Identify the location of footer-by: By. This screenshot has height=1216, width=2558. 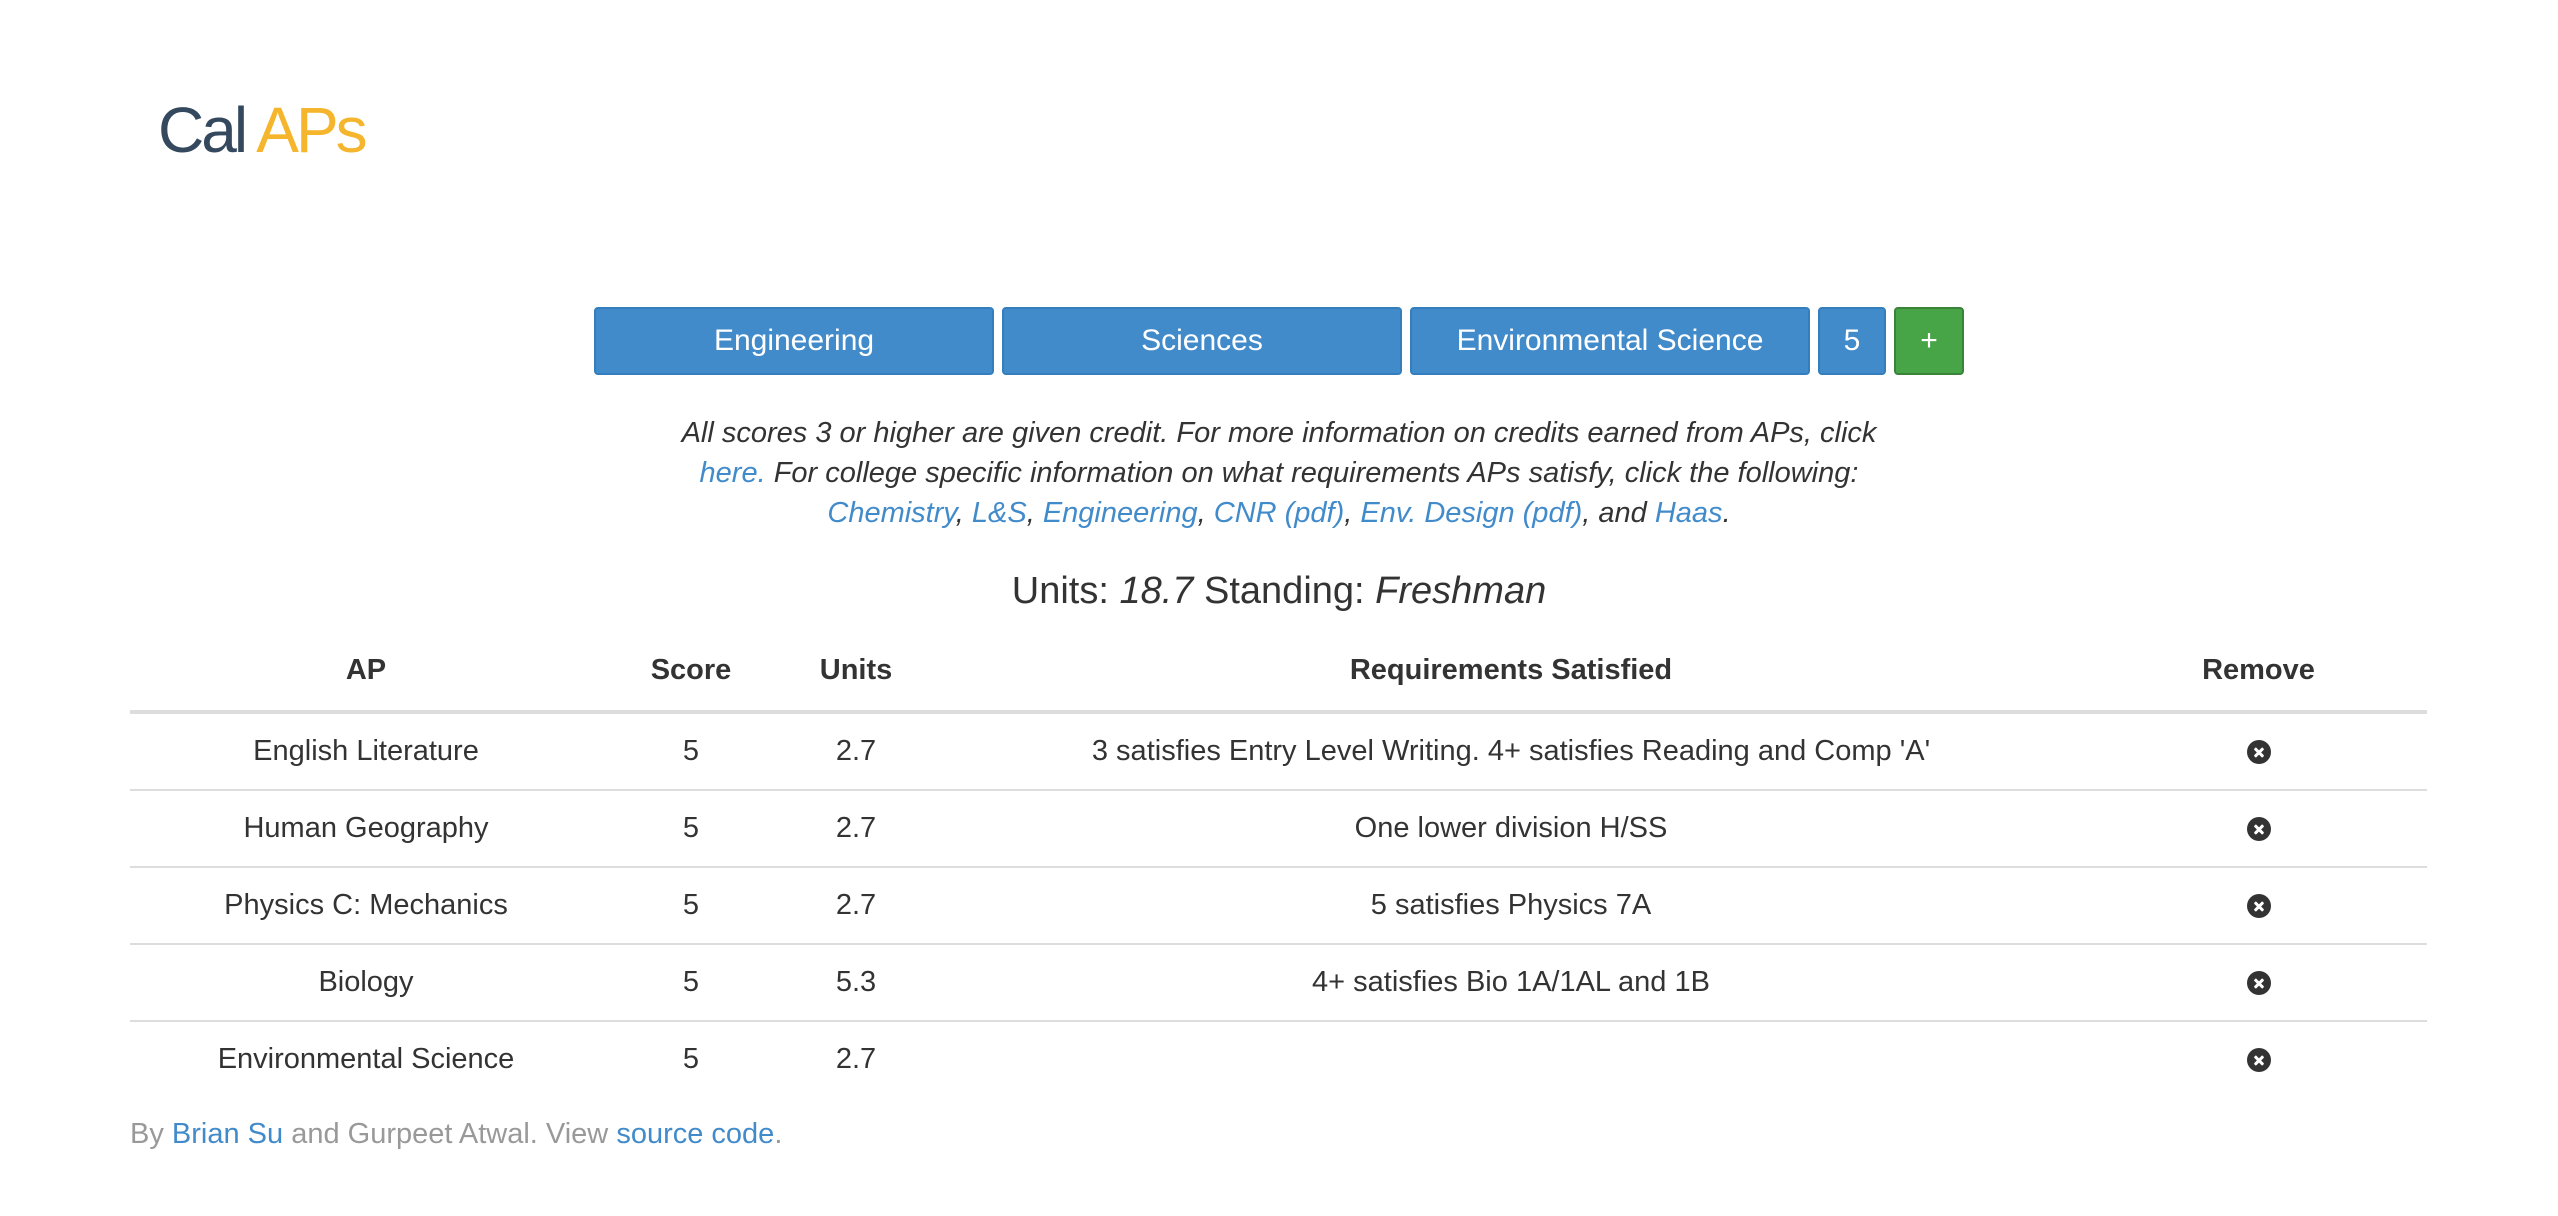
(147, 1134).